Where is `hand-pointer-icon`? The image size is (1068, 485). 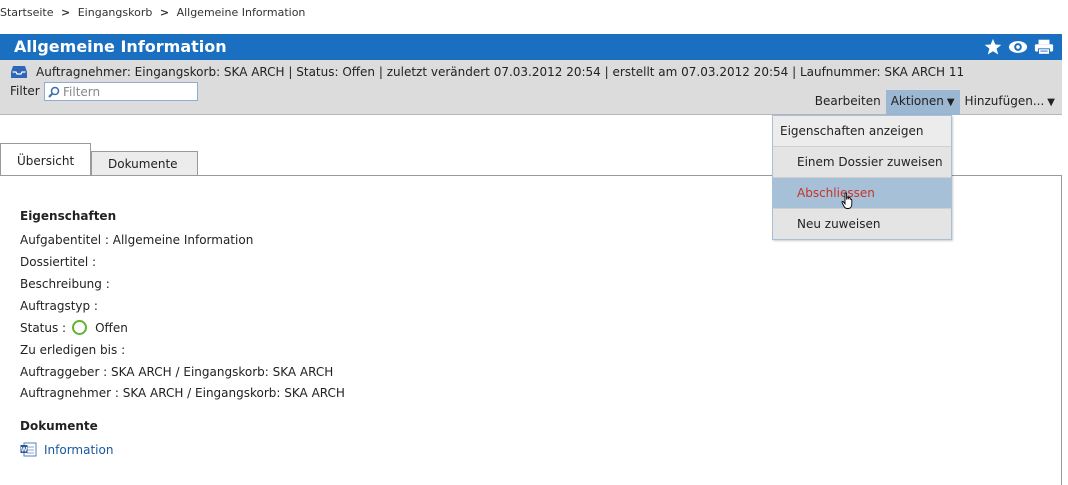 hand-pointer-icon is located at coordinates (847, 200).